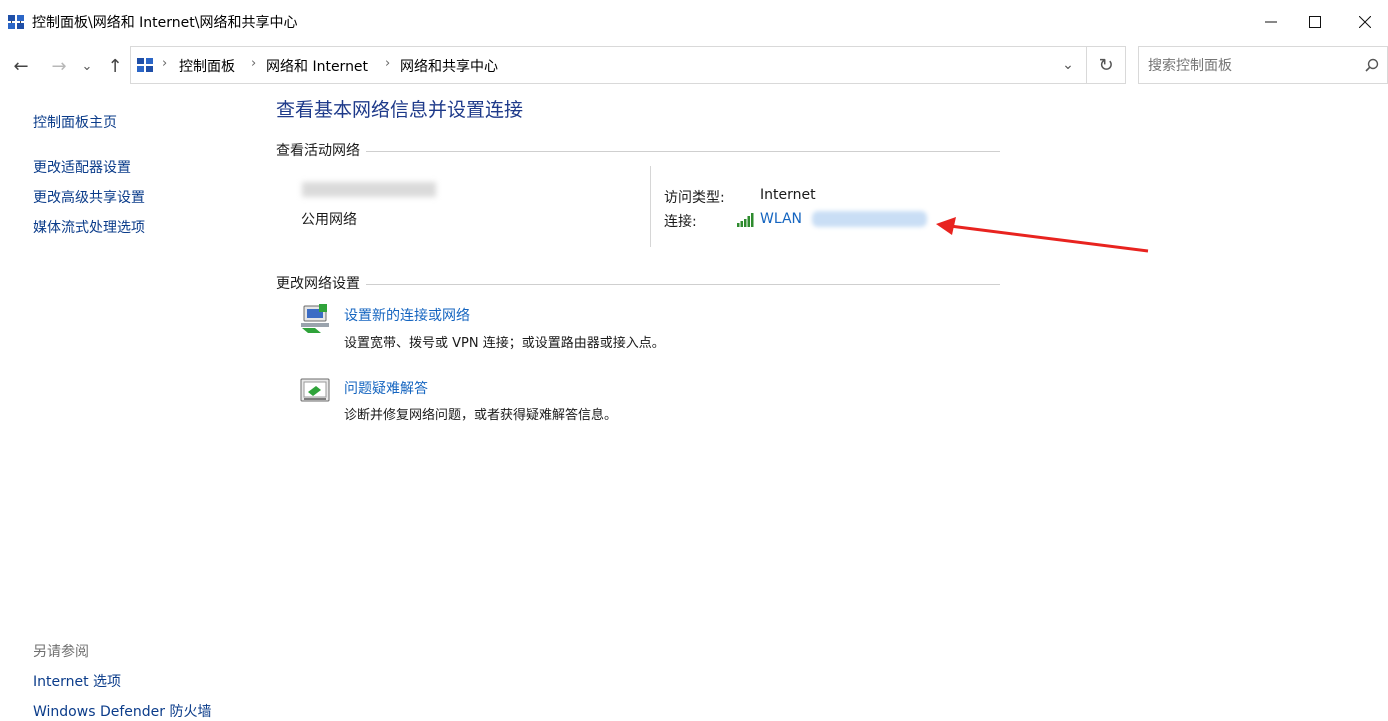 This screenshot has height=721, width=1388. I want to click on connection-wlan-link: WLAN, so click(781, 219).